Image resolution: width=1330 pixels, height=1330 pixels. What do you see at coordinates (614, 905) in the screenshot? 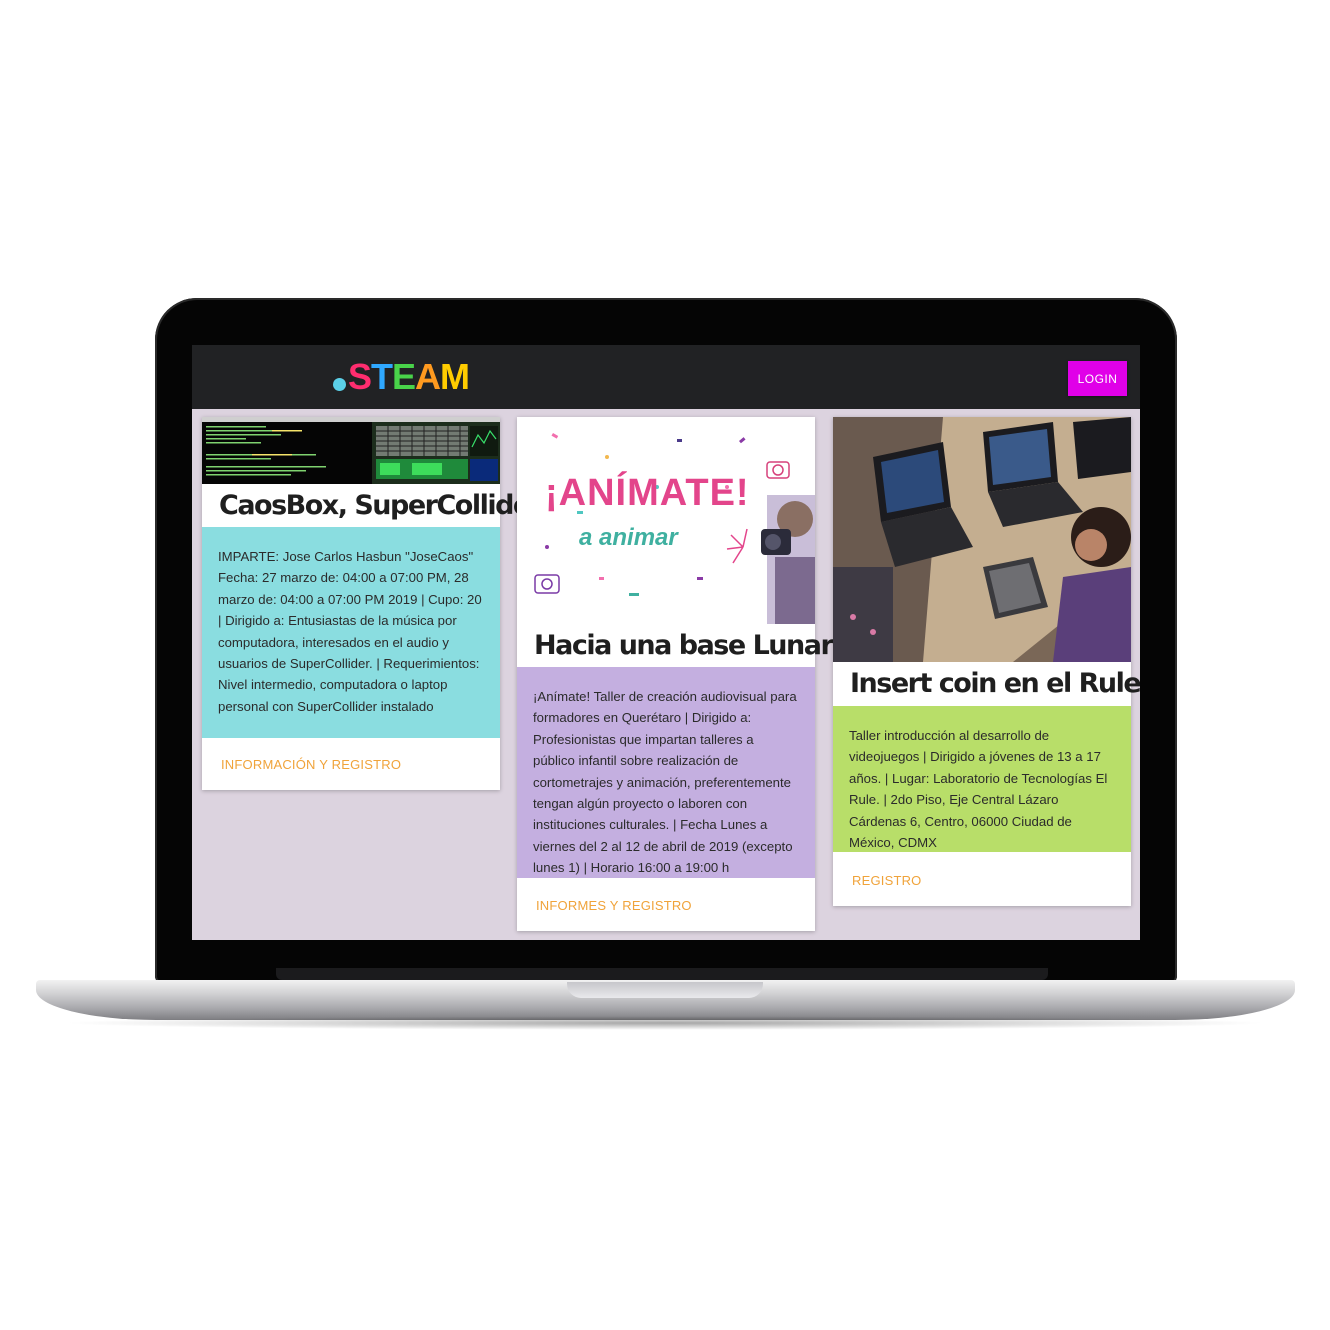
I see `informes-register-link: INFORMES Y REGISTRO` at bounding box center [614, 905].